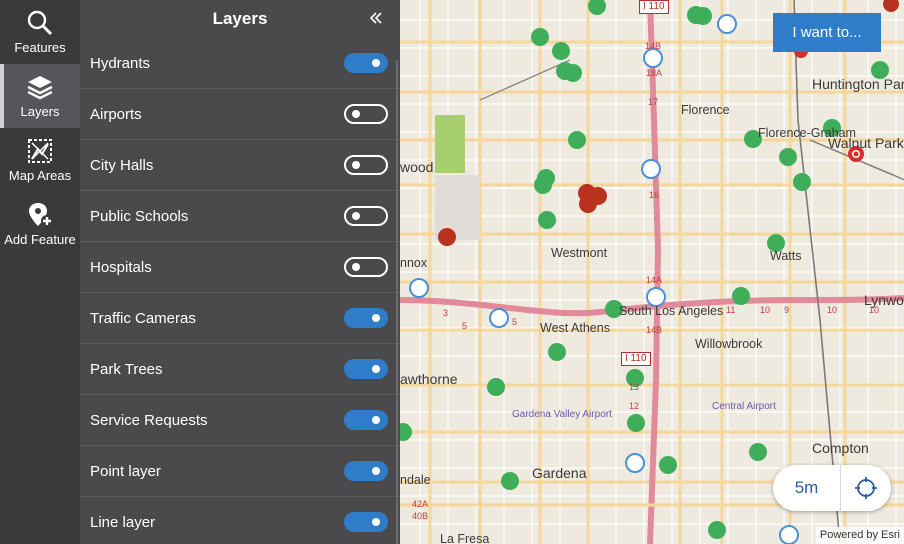 This screenshot has height=544, width=904. I want to click on place-willowbrook: Willowbrook, so click(729, 344).